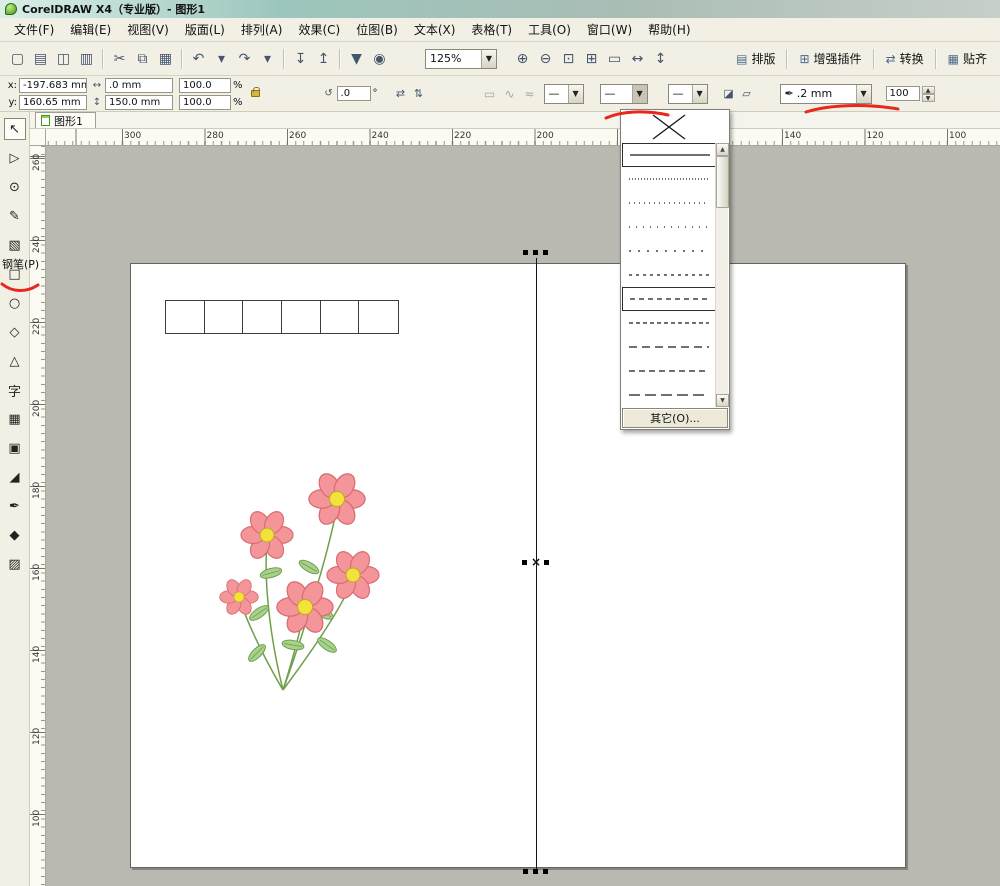  What do you see at coordinates (401, 94) in the screenshot?
I see `mirror-horizontal-button: ⇄` at bounding box center [401, 94].